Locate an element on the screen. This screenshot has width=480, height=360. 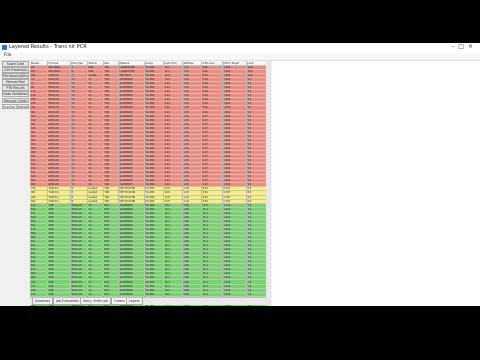
sheet-tab-1: Job Evaluation is located at coordinates (67, 301).